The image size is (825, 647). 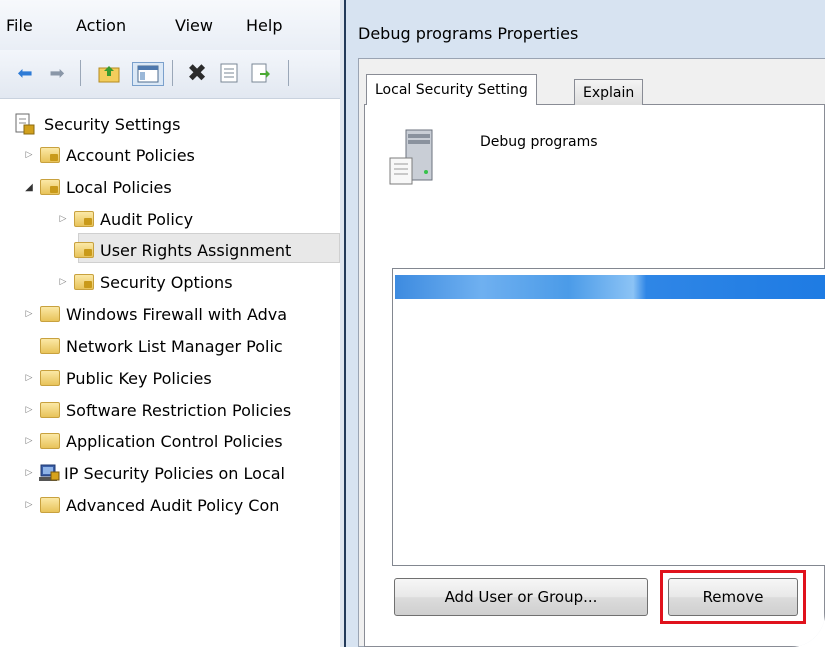 What do you see at coordinates (451, 89) in the screenshot?
I see `tab-local-security-setting: Local Security Setting` at bounding box center [451, 89].